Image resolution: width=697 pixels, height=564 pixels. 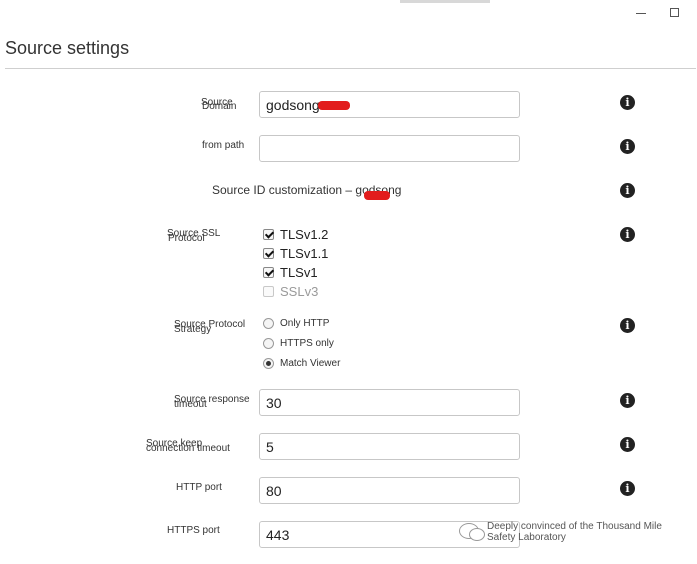 What do you see at coordinates (188, 446) in the screenshot?
I see `keepalive-timeout-label: Source keep connection timeout` at bounding box center [188, 446].